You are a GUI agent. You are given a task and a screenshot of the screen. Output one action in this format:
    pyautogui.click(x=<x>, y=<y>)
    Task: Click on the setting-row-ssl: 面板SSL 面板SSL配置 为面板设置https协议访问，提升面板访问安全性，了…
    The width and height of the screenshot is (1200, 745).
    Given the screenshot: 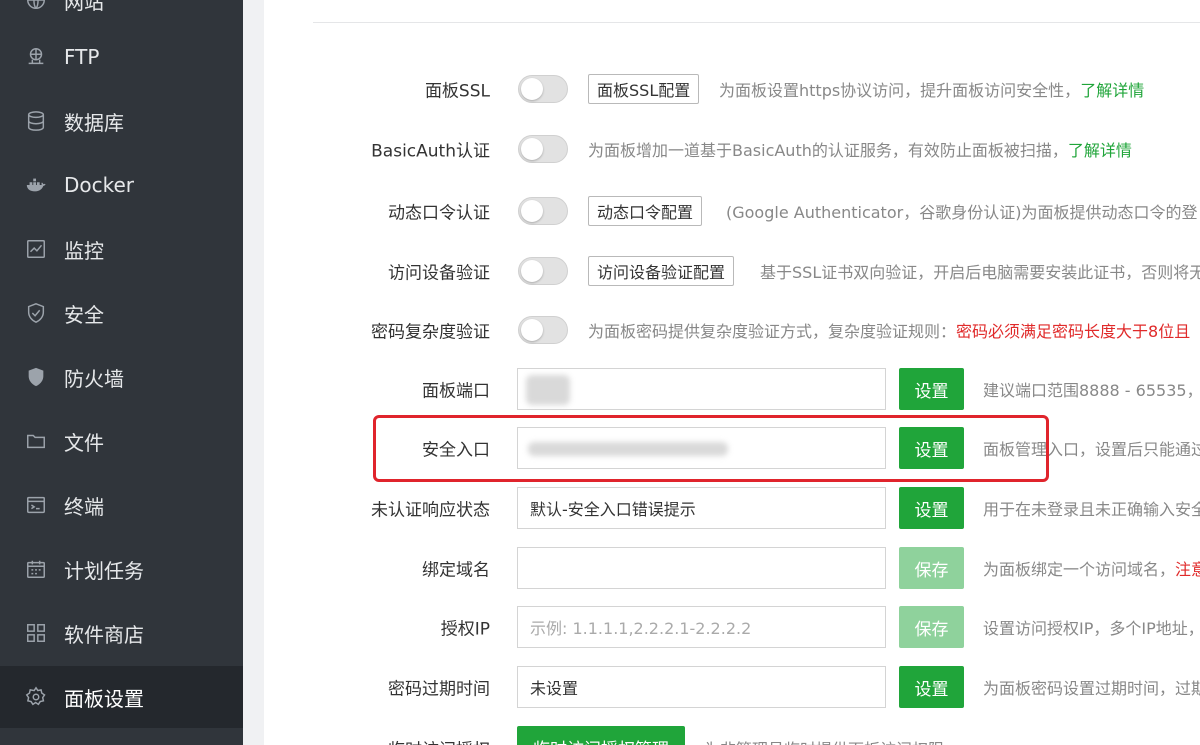 What is the action you would take?
    pyautogui.click(x=732, y=89)
    